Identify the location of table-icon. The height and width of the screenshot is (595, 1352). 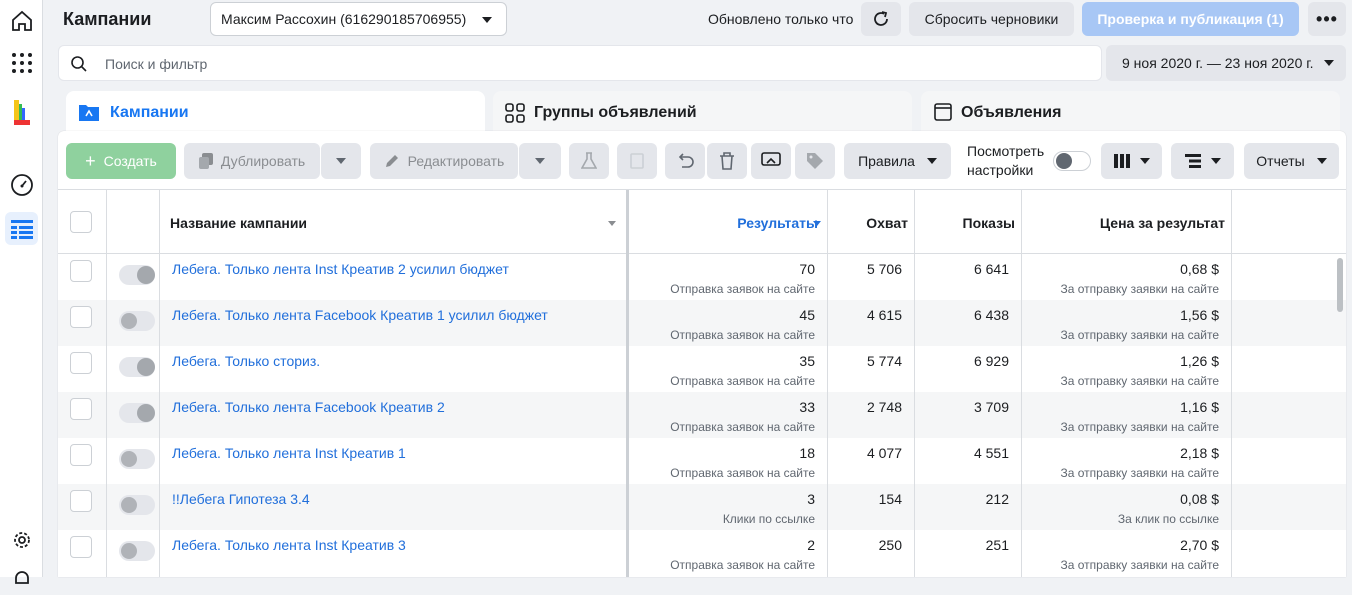
(21, 228).